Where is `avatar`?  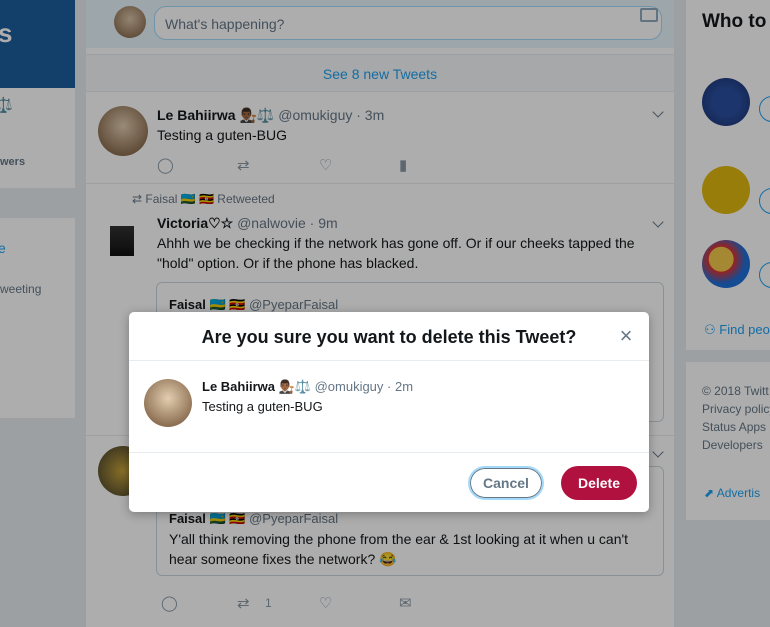
avatar is located at coordinates (168, 403).